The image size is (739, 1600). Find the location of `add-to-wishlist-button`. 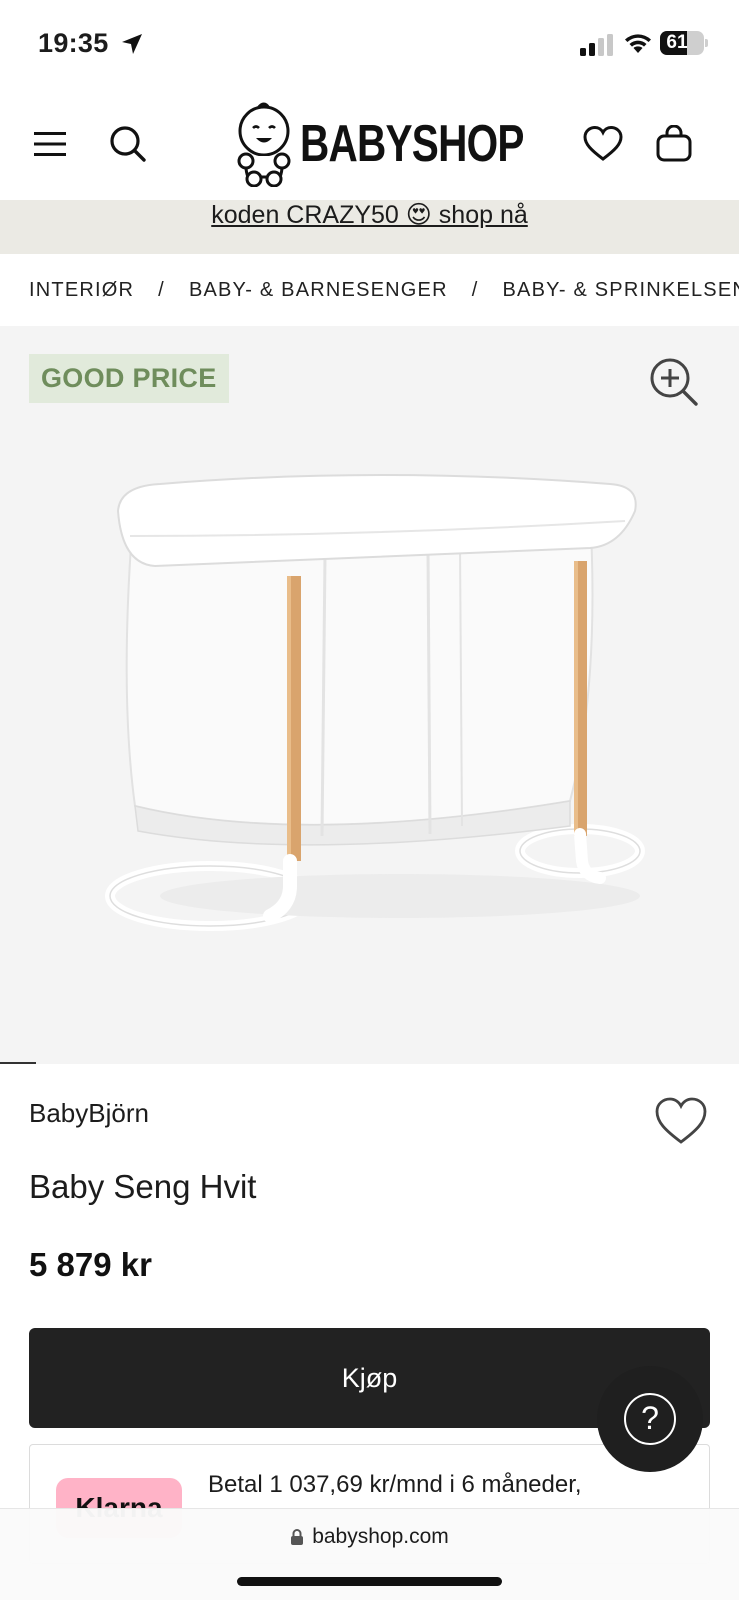

add-to-wishlist-button is located at coordinates (681, 1123).